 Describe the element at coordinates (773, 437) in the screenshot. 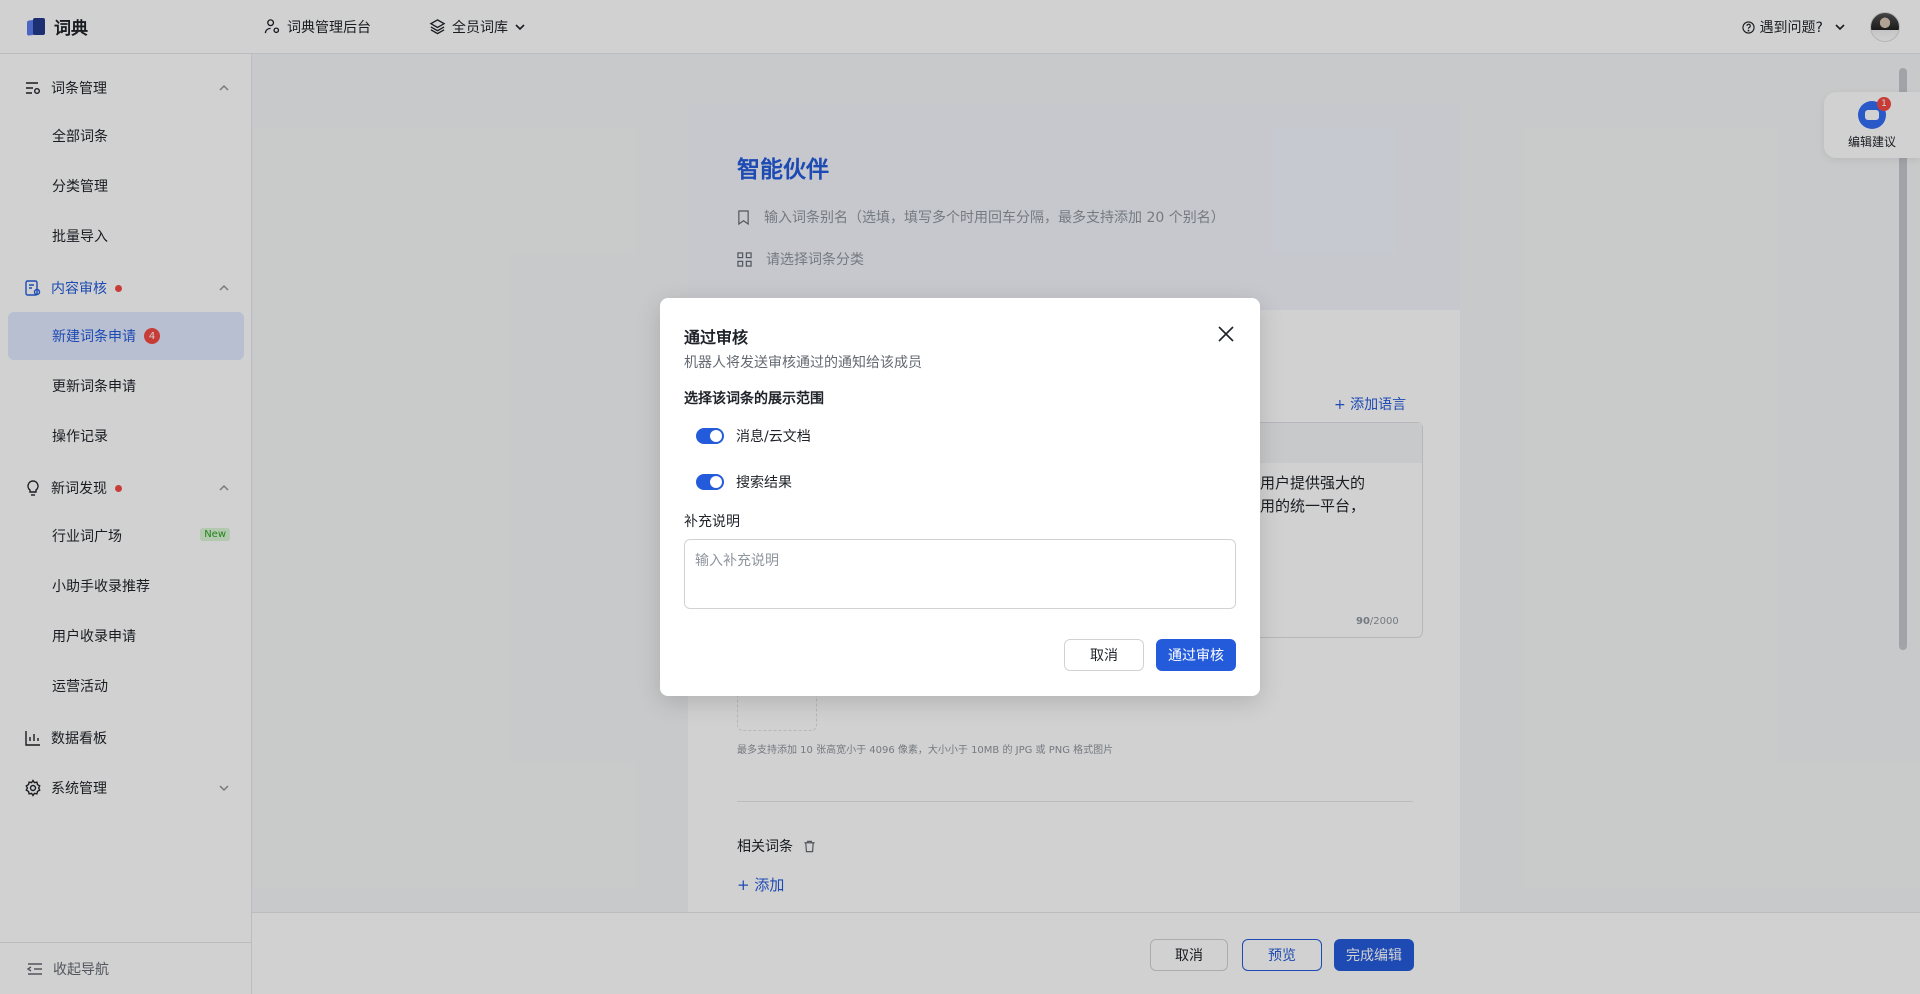

I see `toggle-label: 消息/云文档` at that location.